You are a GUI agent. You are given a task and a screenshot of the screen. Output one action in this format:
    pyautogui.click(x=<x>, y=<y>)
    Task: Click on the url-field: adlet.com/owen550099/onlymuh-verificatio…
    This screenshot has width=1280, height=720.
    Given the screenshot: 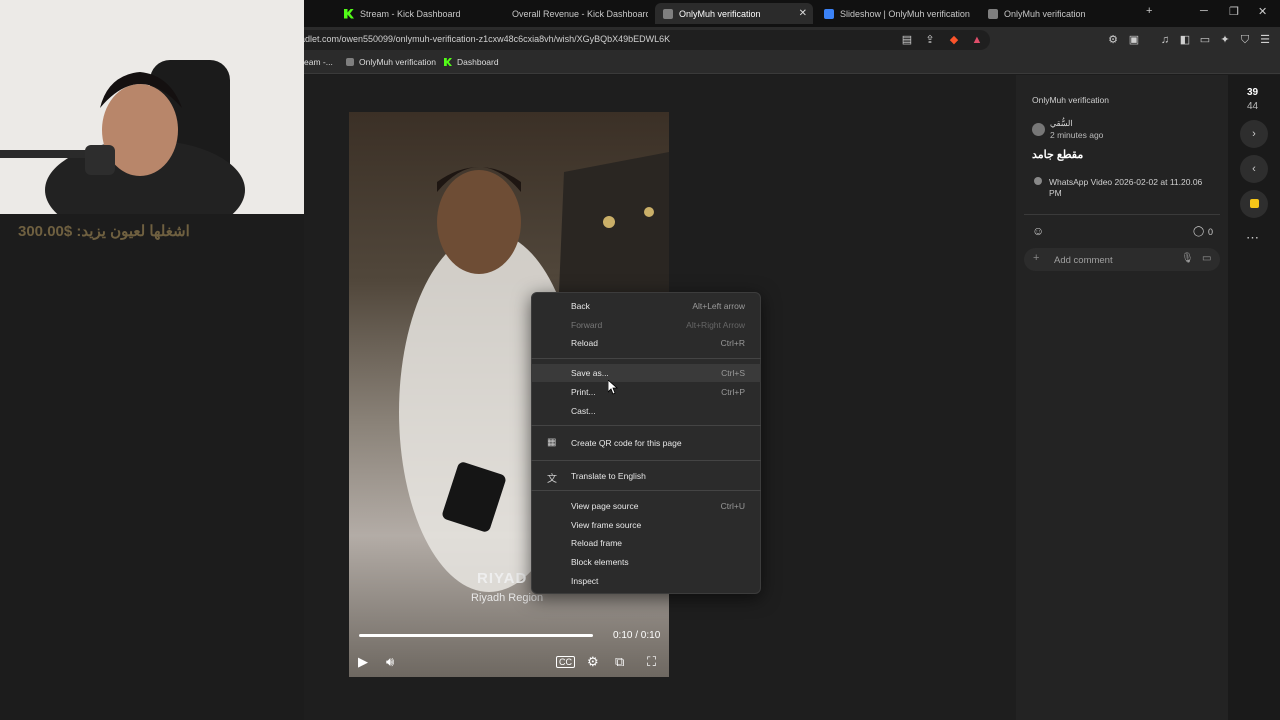 What is the action you would take?
    pyautogui.click(x=640, y=40)
    